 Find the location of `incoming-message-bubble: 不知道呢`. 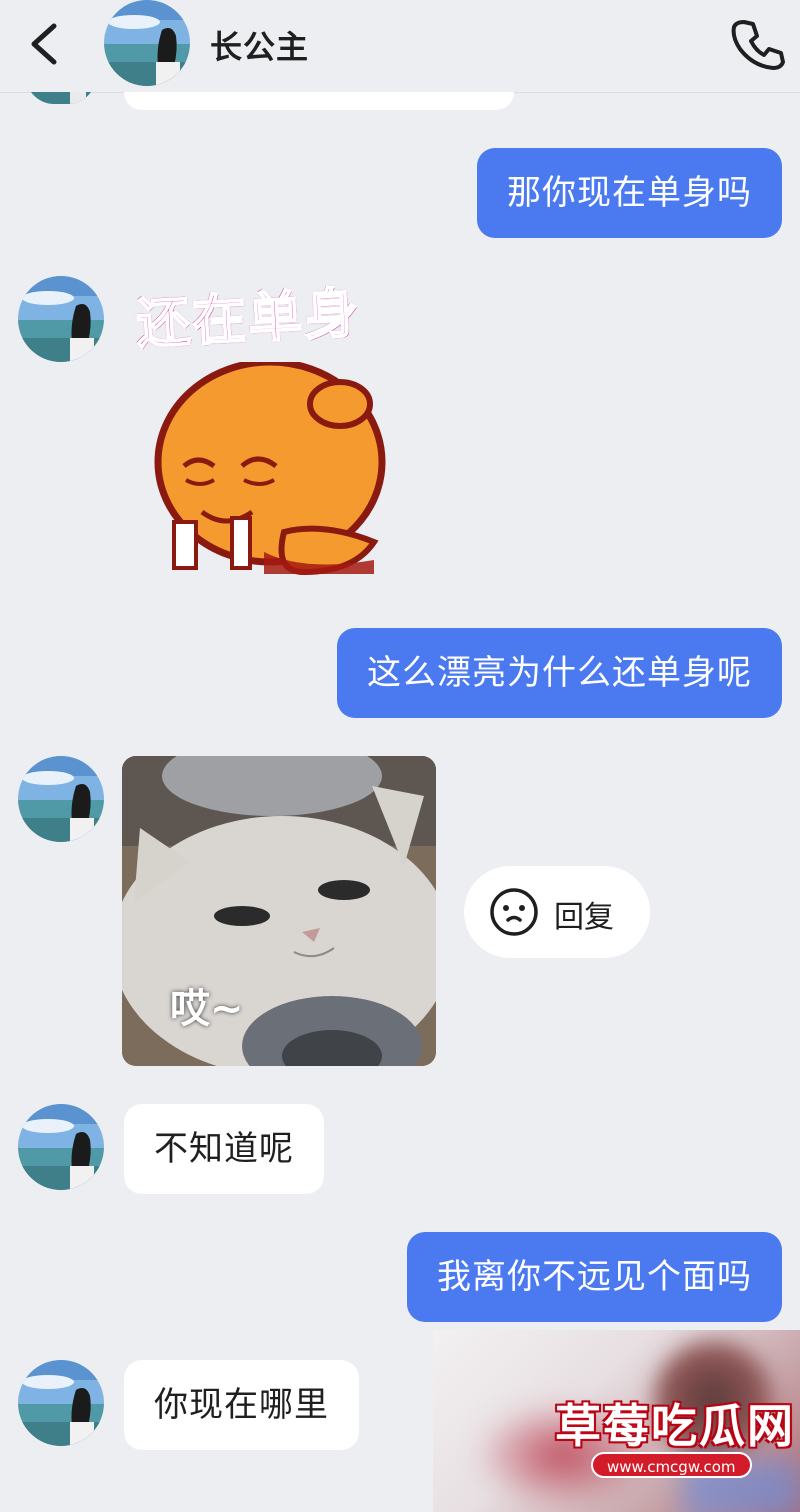

incoming-message-bubble: 不知道呢 is located at coordinates (224, 1149).